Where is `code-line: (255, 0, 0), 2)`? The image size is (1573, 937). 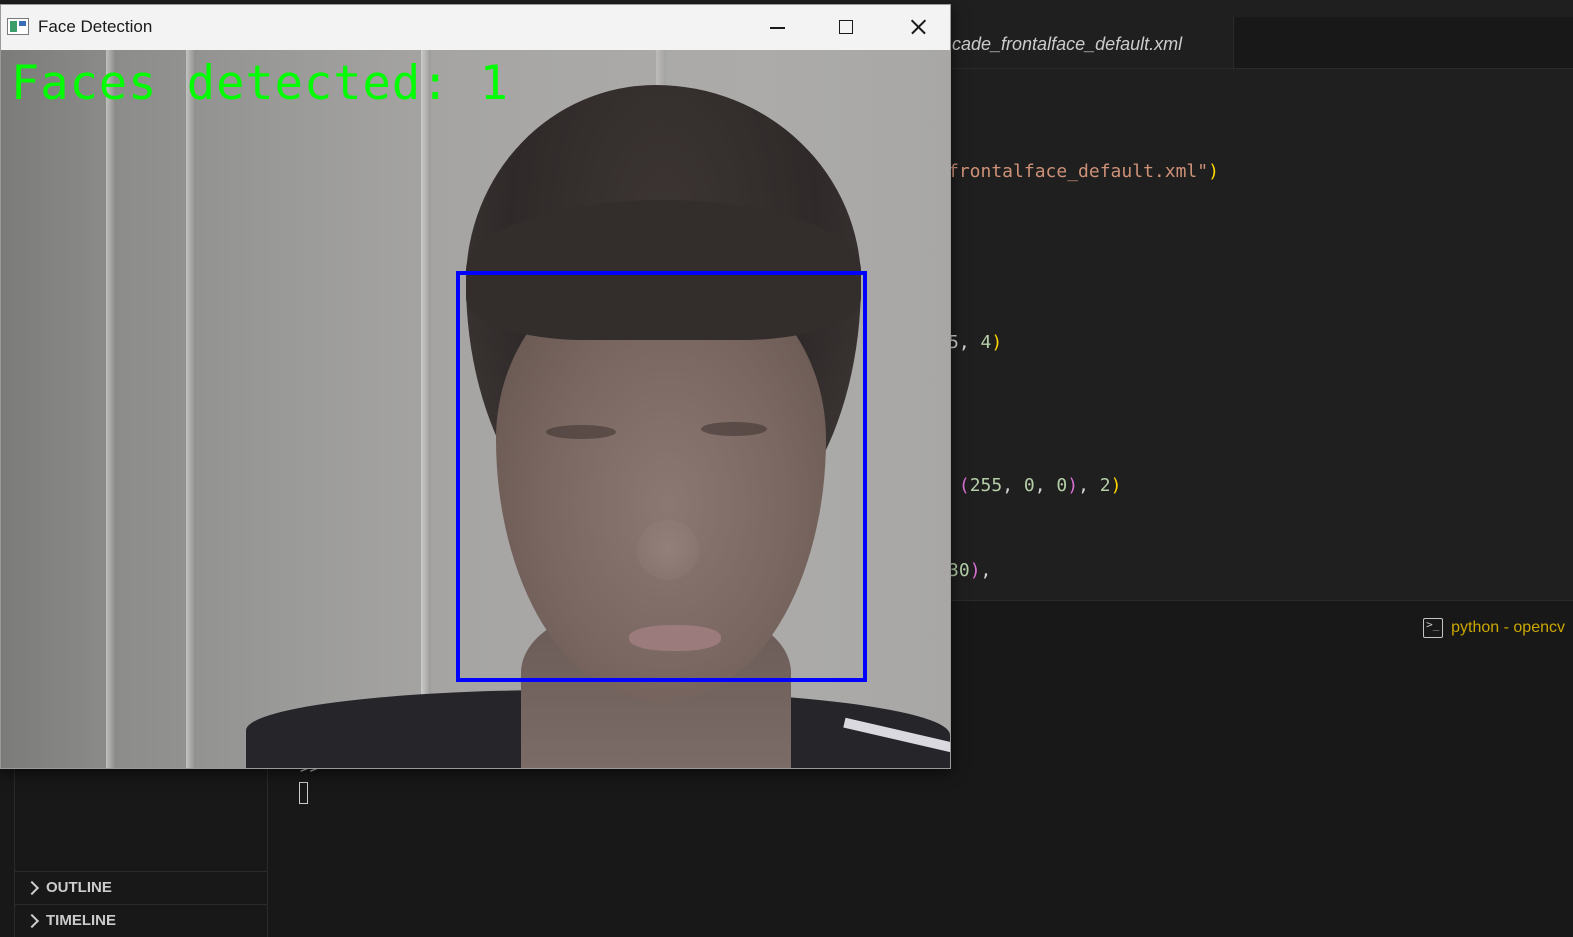
code-line: (255, 0, 0), 2) is located at coordinates (1040, 485).